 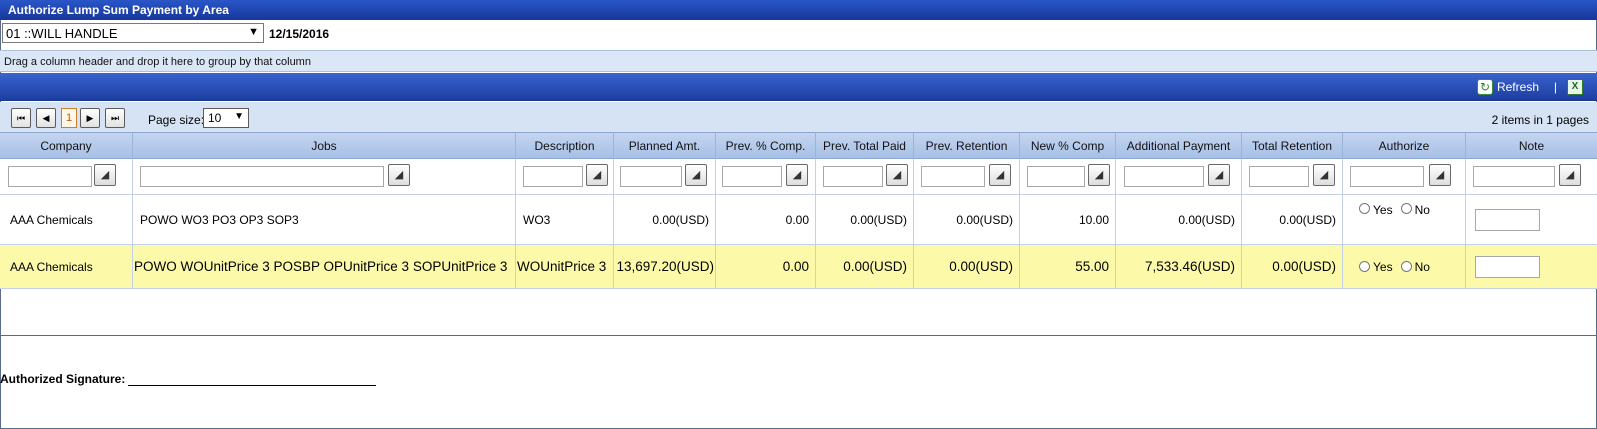 What do you see at coordinates (967, 146) in the screenshot?
I see `column-header-prev-retention: Prev. Retention` at bounding box center [967, 146].